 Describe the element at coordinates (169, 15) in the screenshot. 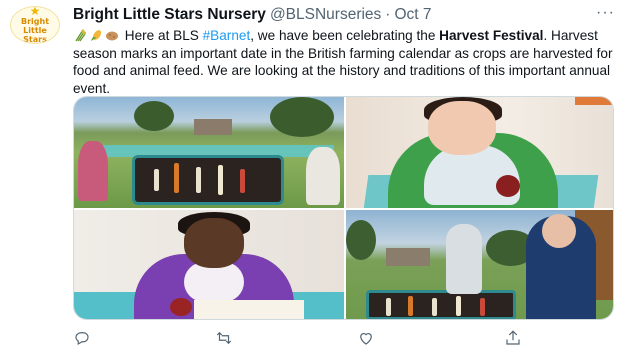

I see `display-name: Bright Little Stars Nursery` at that location.